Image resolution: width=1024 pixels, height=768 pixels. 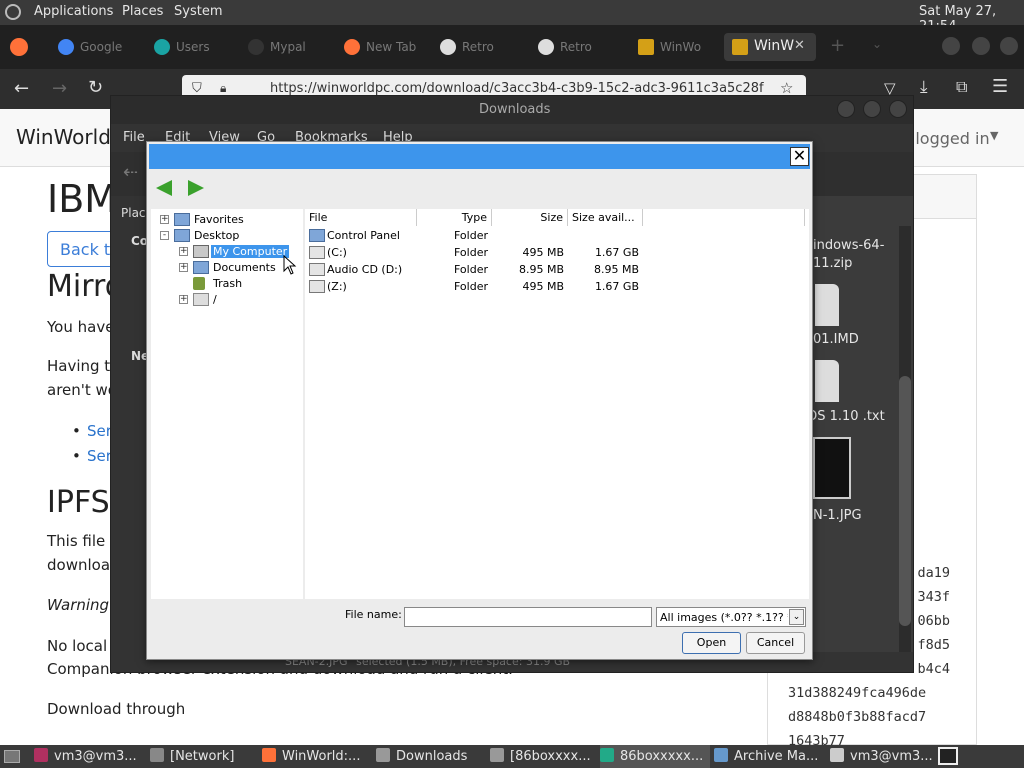 What do you see at coordinates (164, 188) in the screenshot?
I see `back-arrow-icon` at bounding box center [164, 188].